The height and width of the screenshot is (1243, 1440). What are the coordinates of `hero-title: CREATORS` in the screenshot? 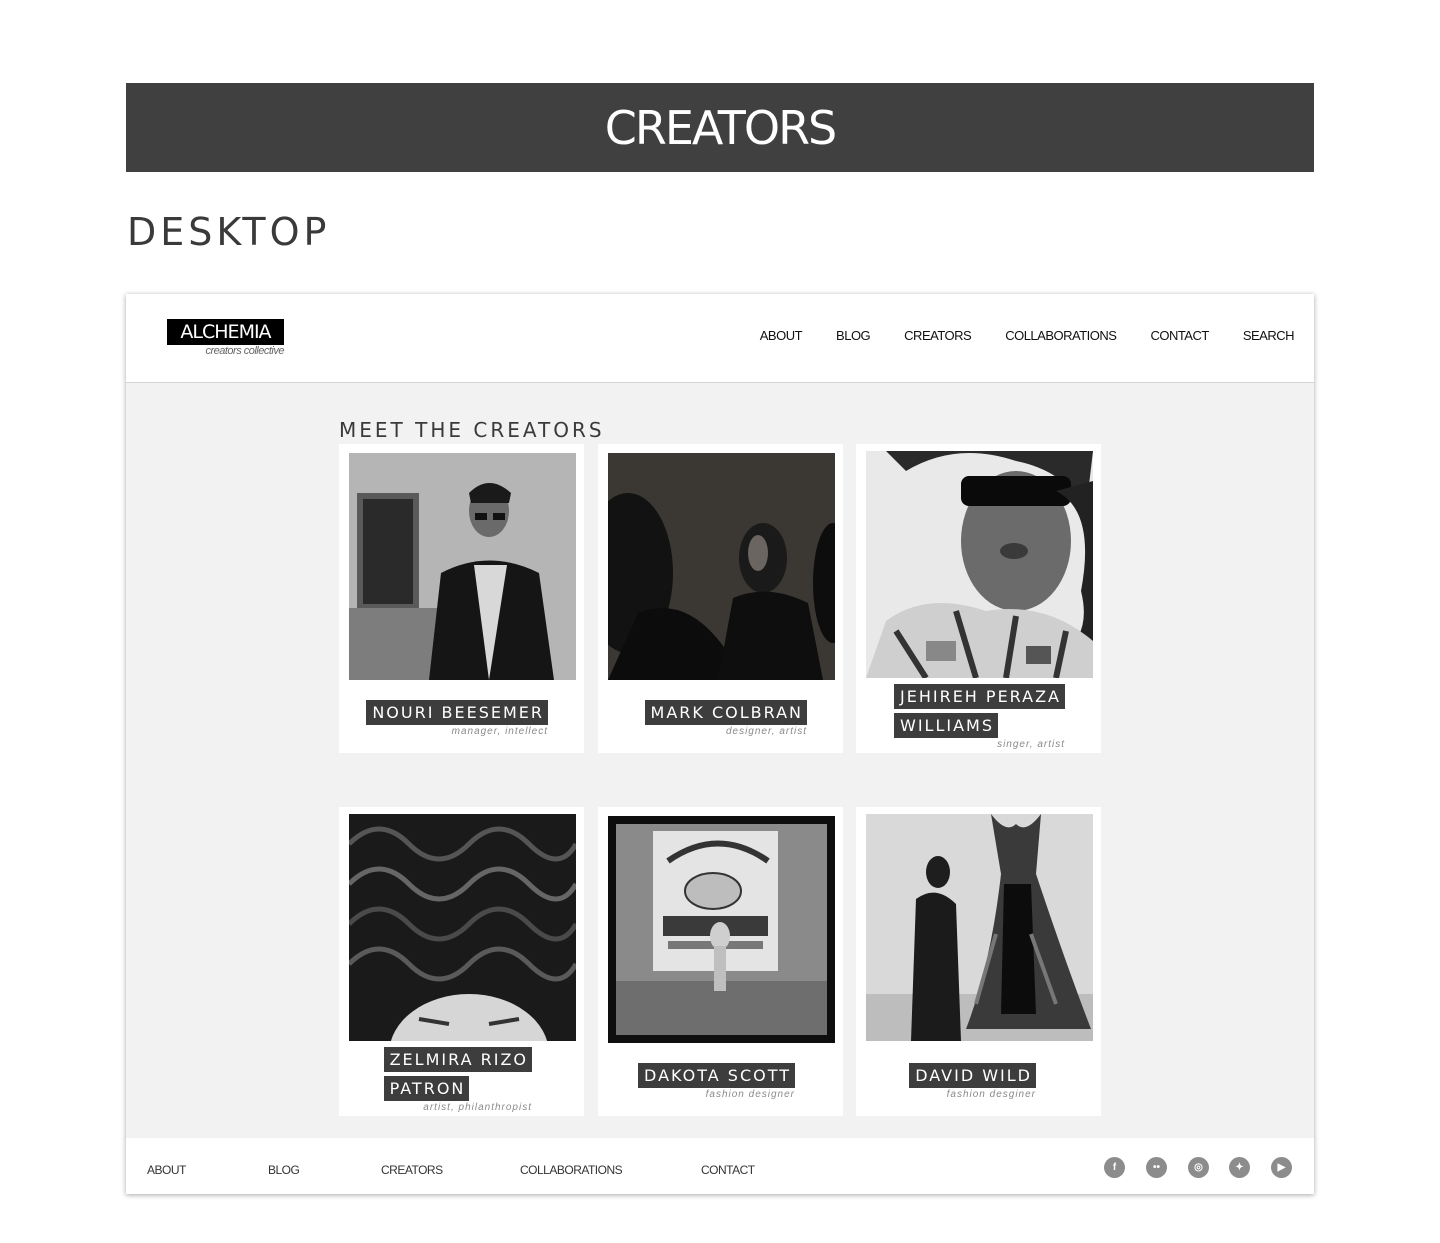 It's located at (721, 127).